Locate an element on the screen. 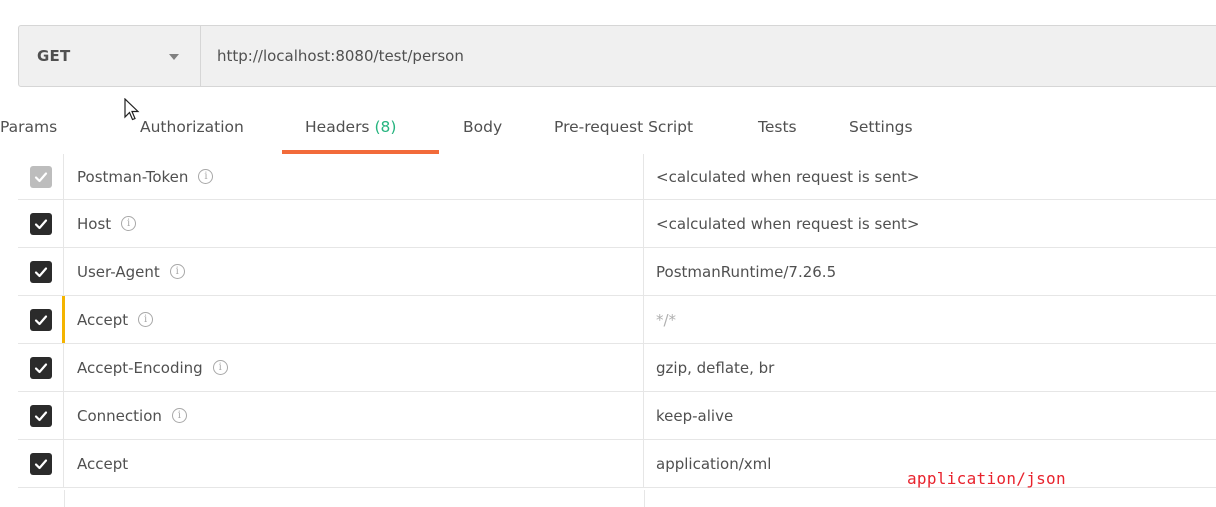 The image size is (1216, 507). tab-headers: Headers (8) is located at coordinates (350, 127).